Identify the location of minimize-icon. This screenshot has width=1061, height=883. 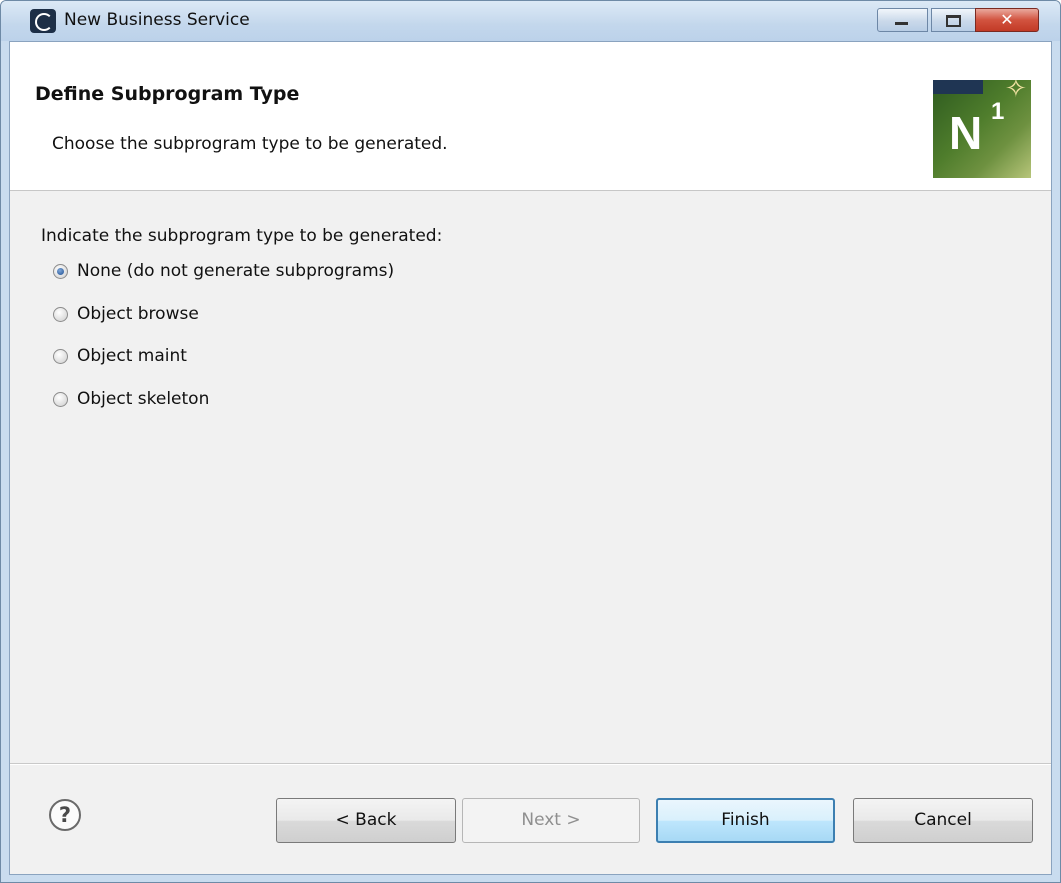
(901, 23).